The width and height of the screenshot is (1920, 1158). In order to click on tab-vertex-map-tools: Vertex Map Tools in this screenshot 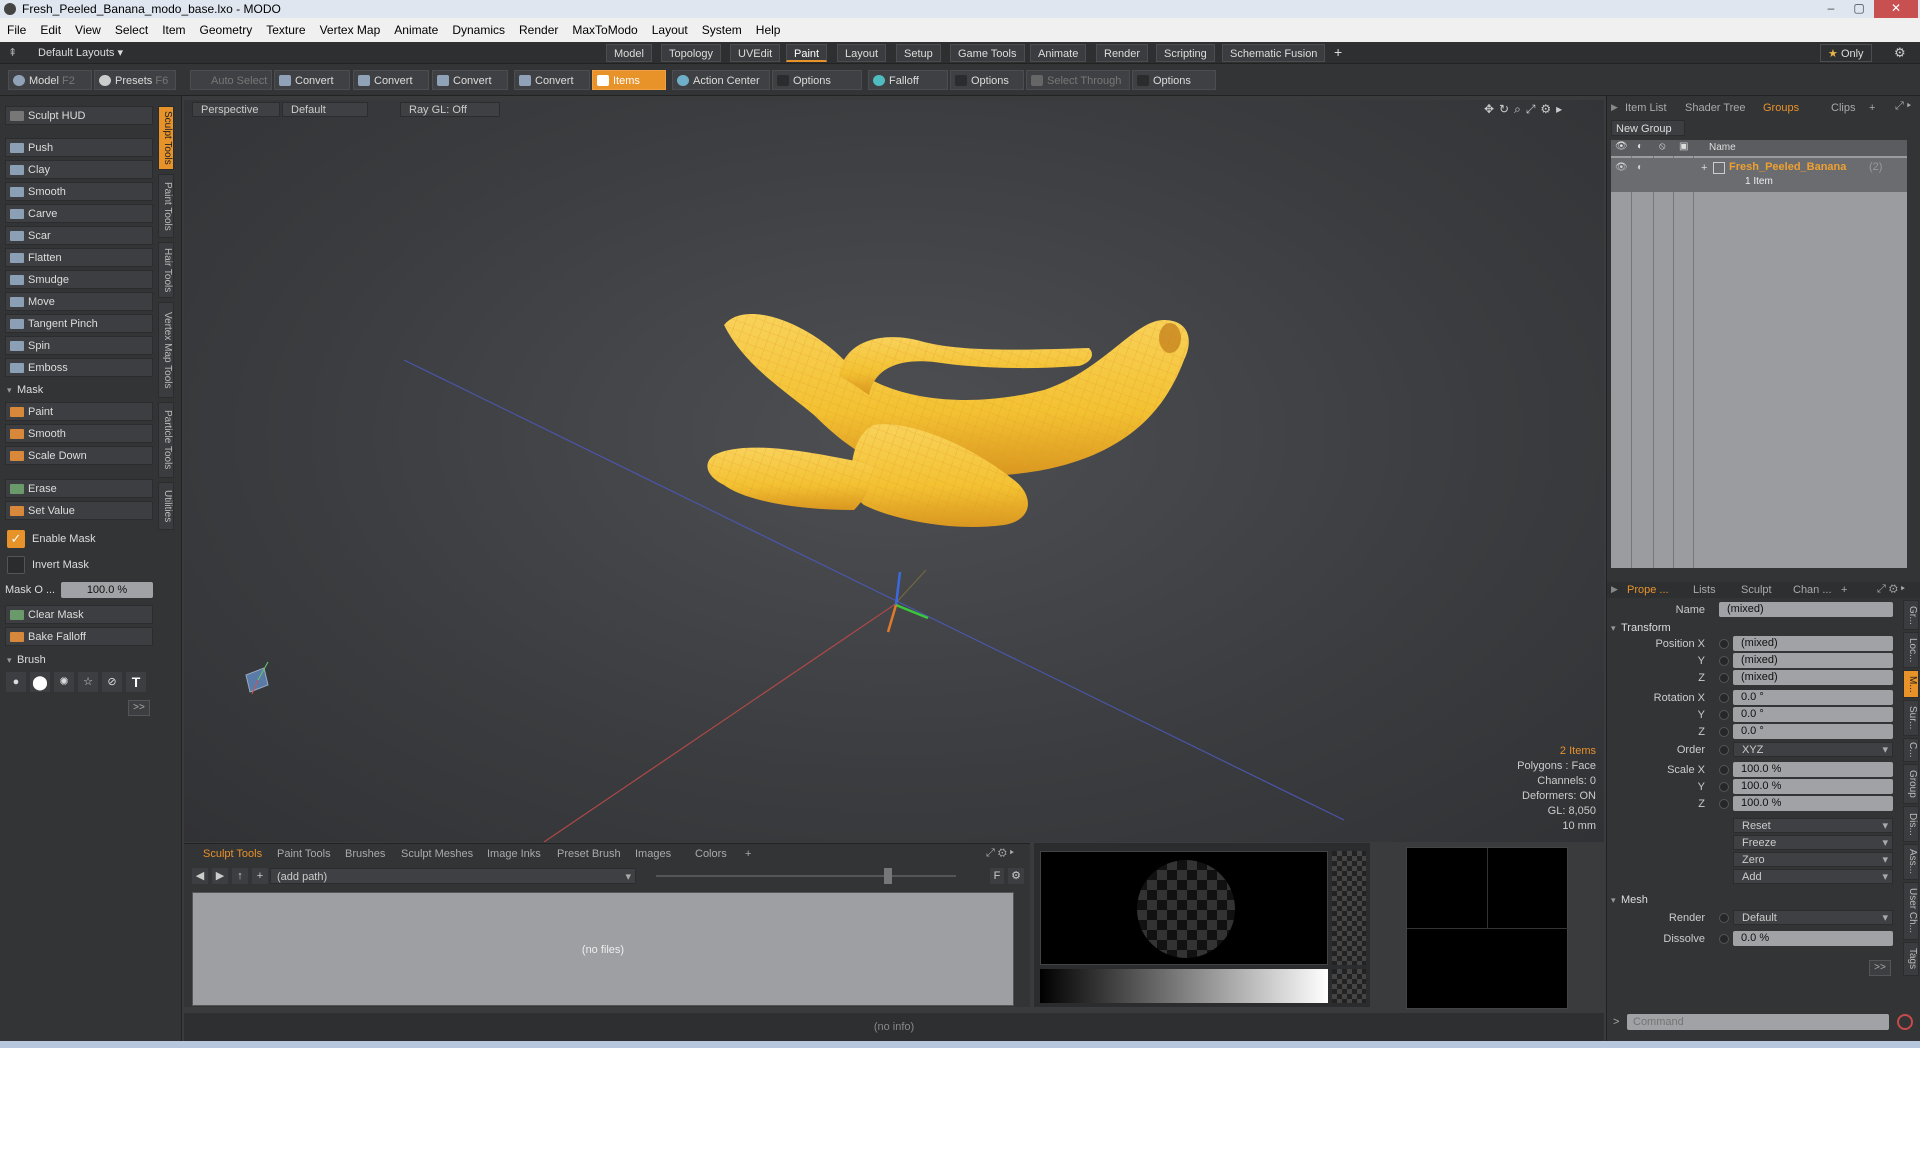, I will do `click(166, 350)`.